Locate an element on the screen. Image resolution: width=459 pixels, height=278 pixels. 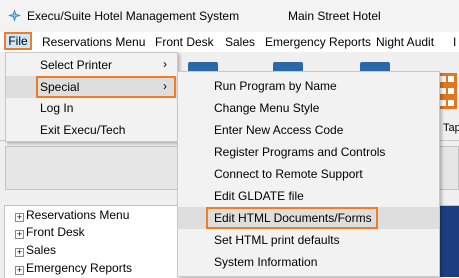
app-logo-icon is located at coordinates (14, 15).